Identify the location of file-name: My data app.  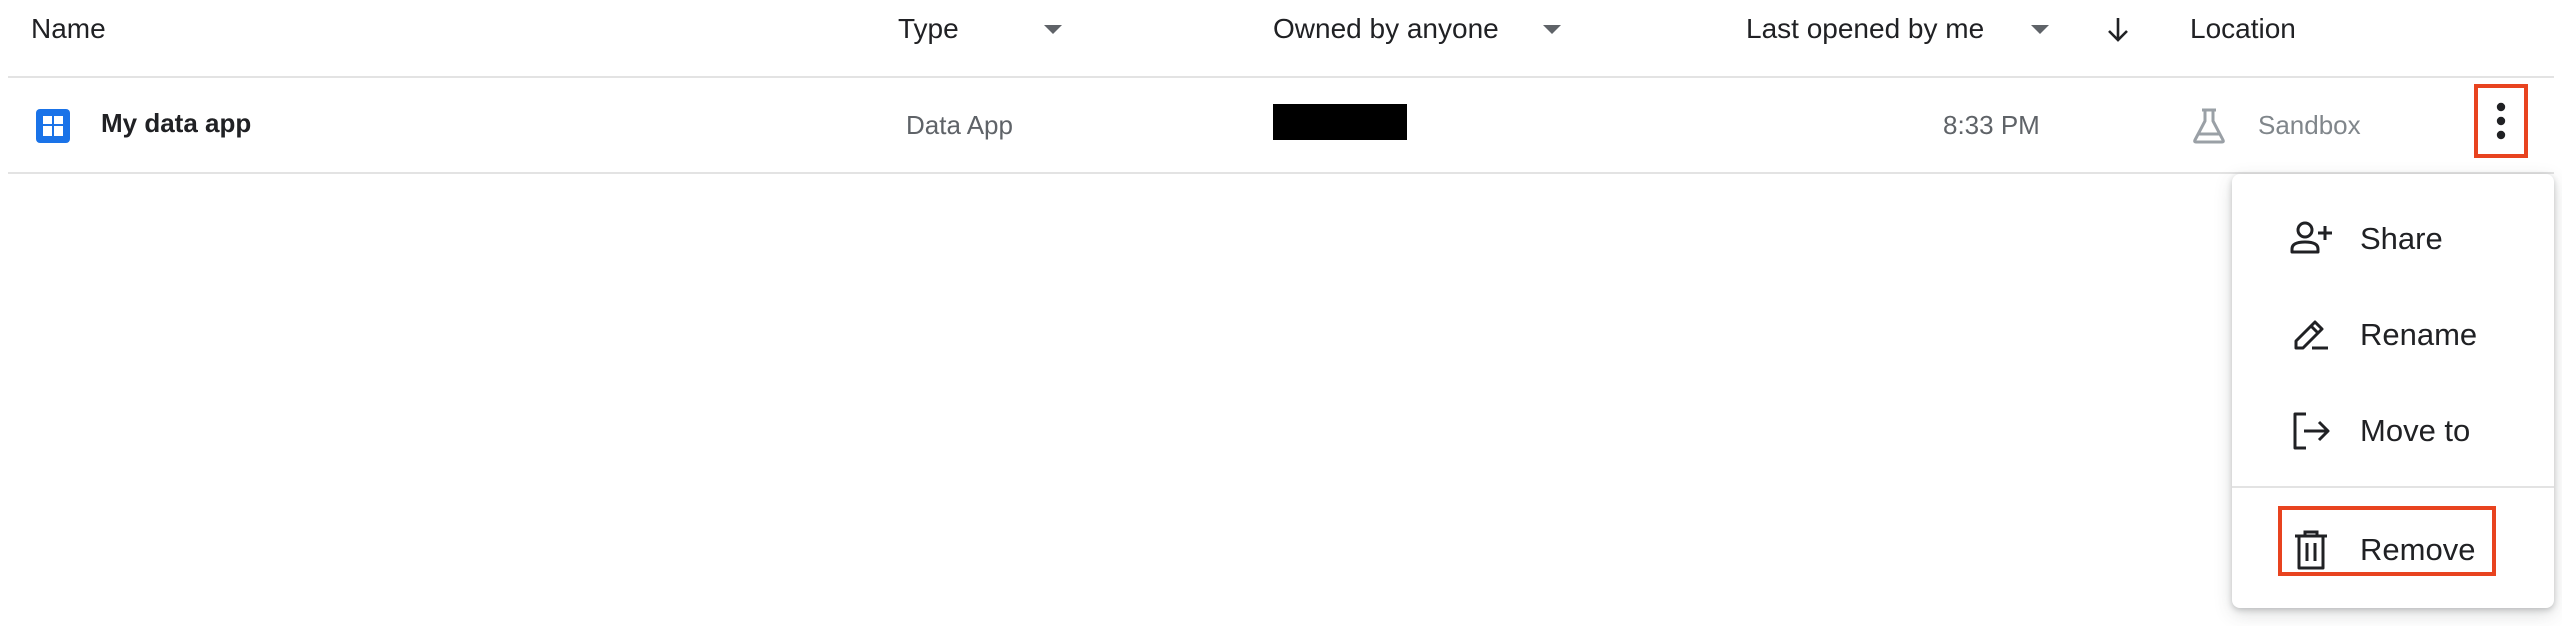
(176, 123).